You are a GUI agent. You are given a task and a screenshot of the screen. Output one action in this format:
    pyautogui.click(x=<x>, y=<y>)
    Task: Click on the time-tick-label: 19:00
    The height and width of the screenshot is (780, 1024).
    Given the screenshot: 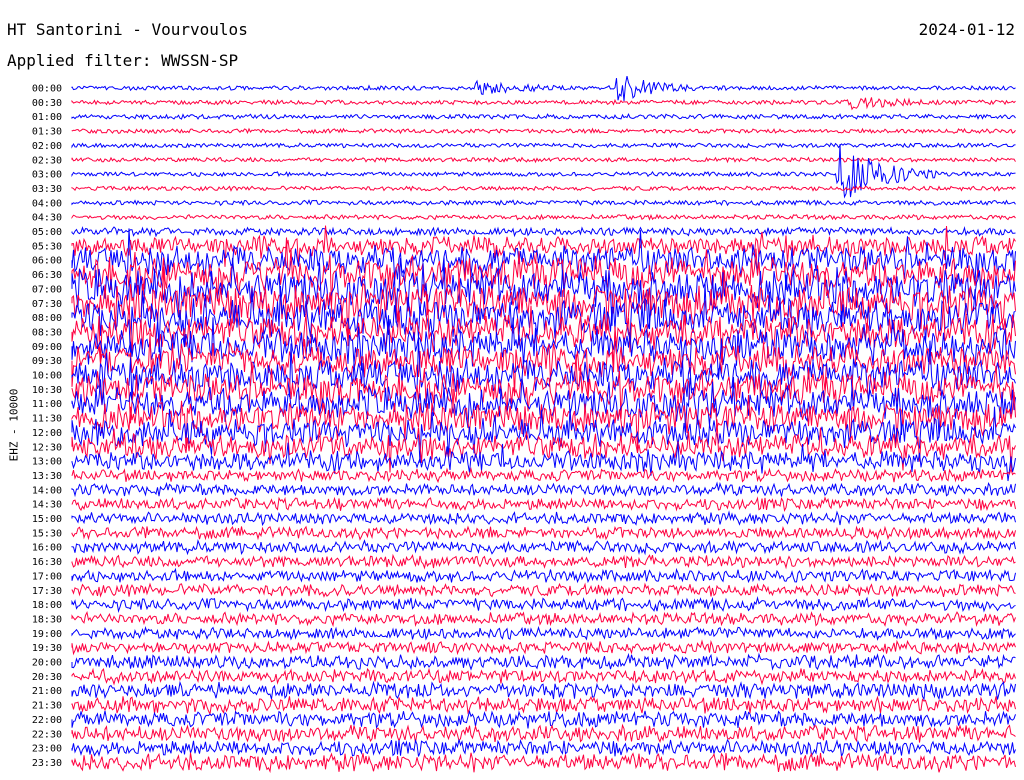 What is the action you would take?
    pyautogui.click(x=47, y=634)
    